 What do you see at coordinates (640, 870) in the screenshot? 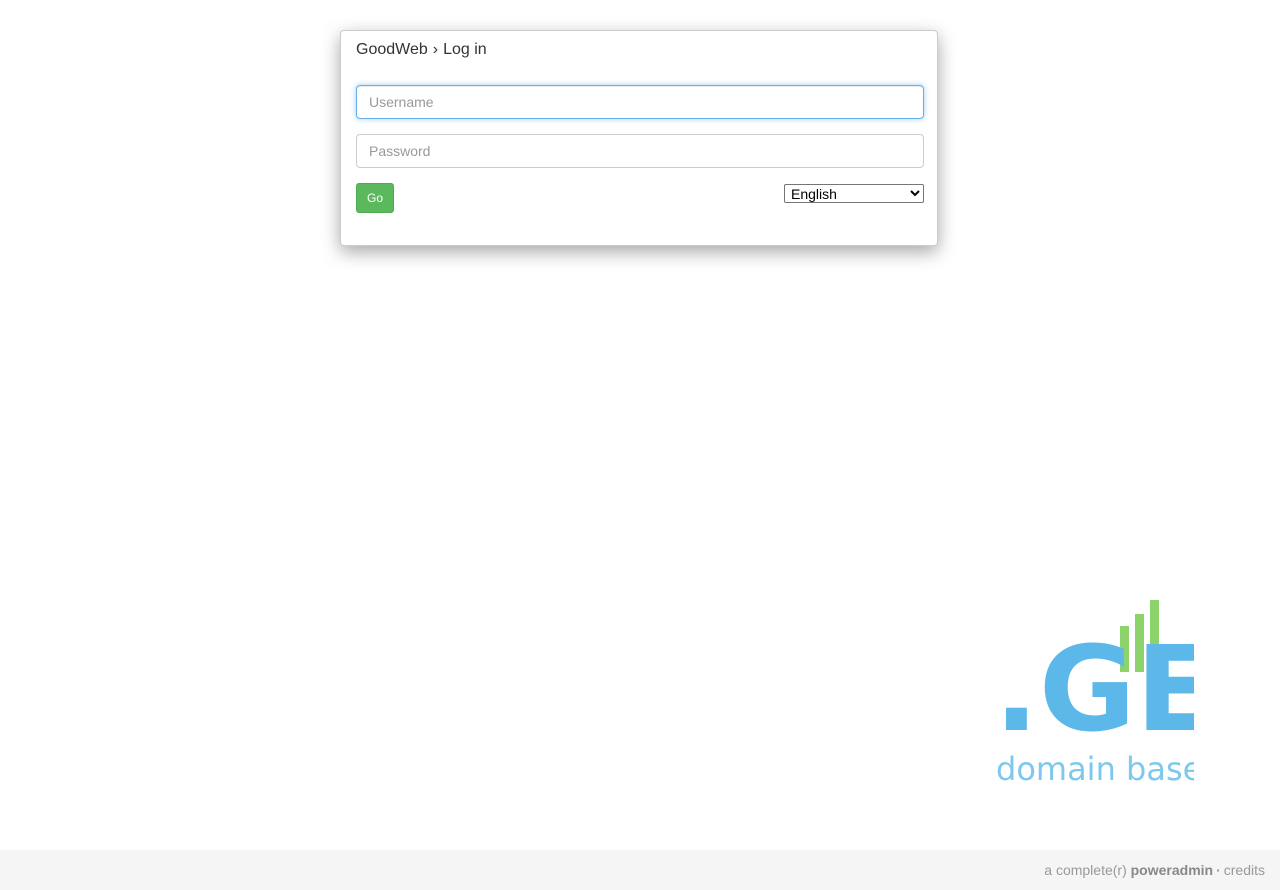
I see `footer: a complete(r) poweradmin · credits` at bounding box center [640, 870].